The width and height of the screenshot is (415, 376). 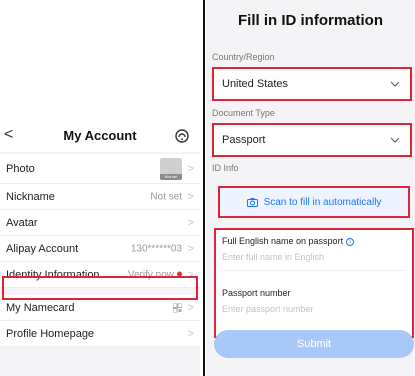 I want to click on list-item-photo: Photo Not set >, so click(x=100, y=169).